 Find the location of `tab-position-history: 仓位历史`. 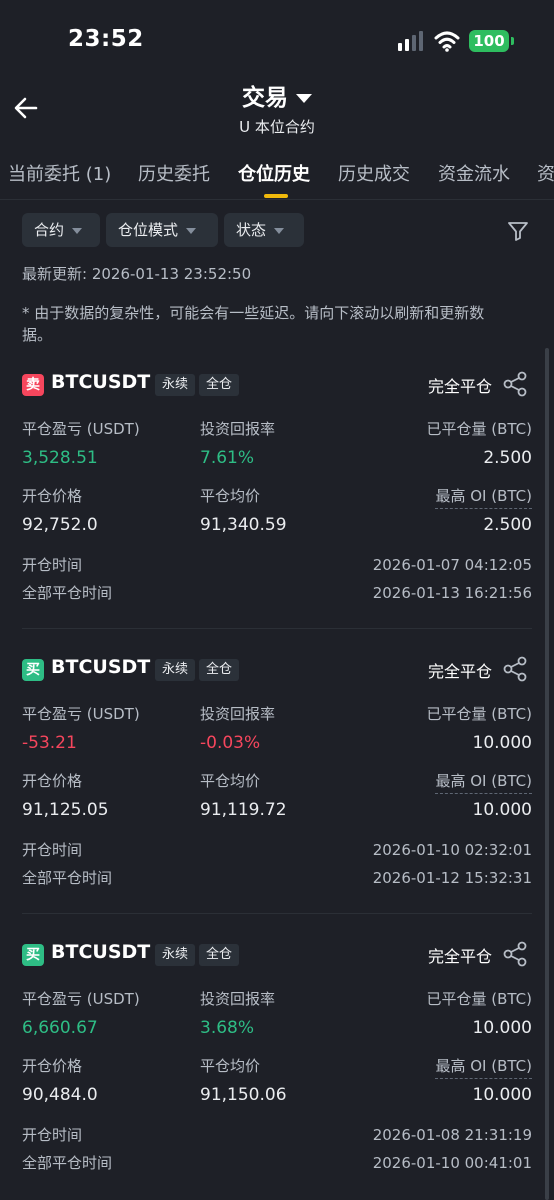

tab-position-history: 仓位历史 is located at coordinates (274, 173).